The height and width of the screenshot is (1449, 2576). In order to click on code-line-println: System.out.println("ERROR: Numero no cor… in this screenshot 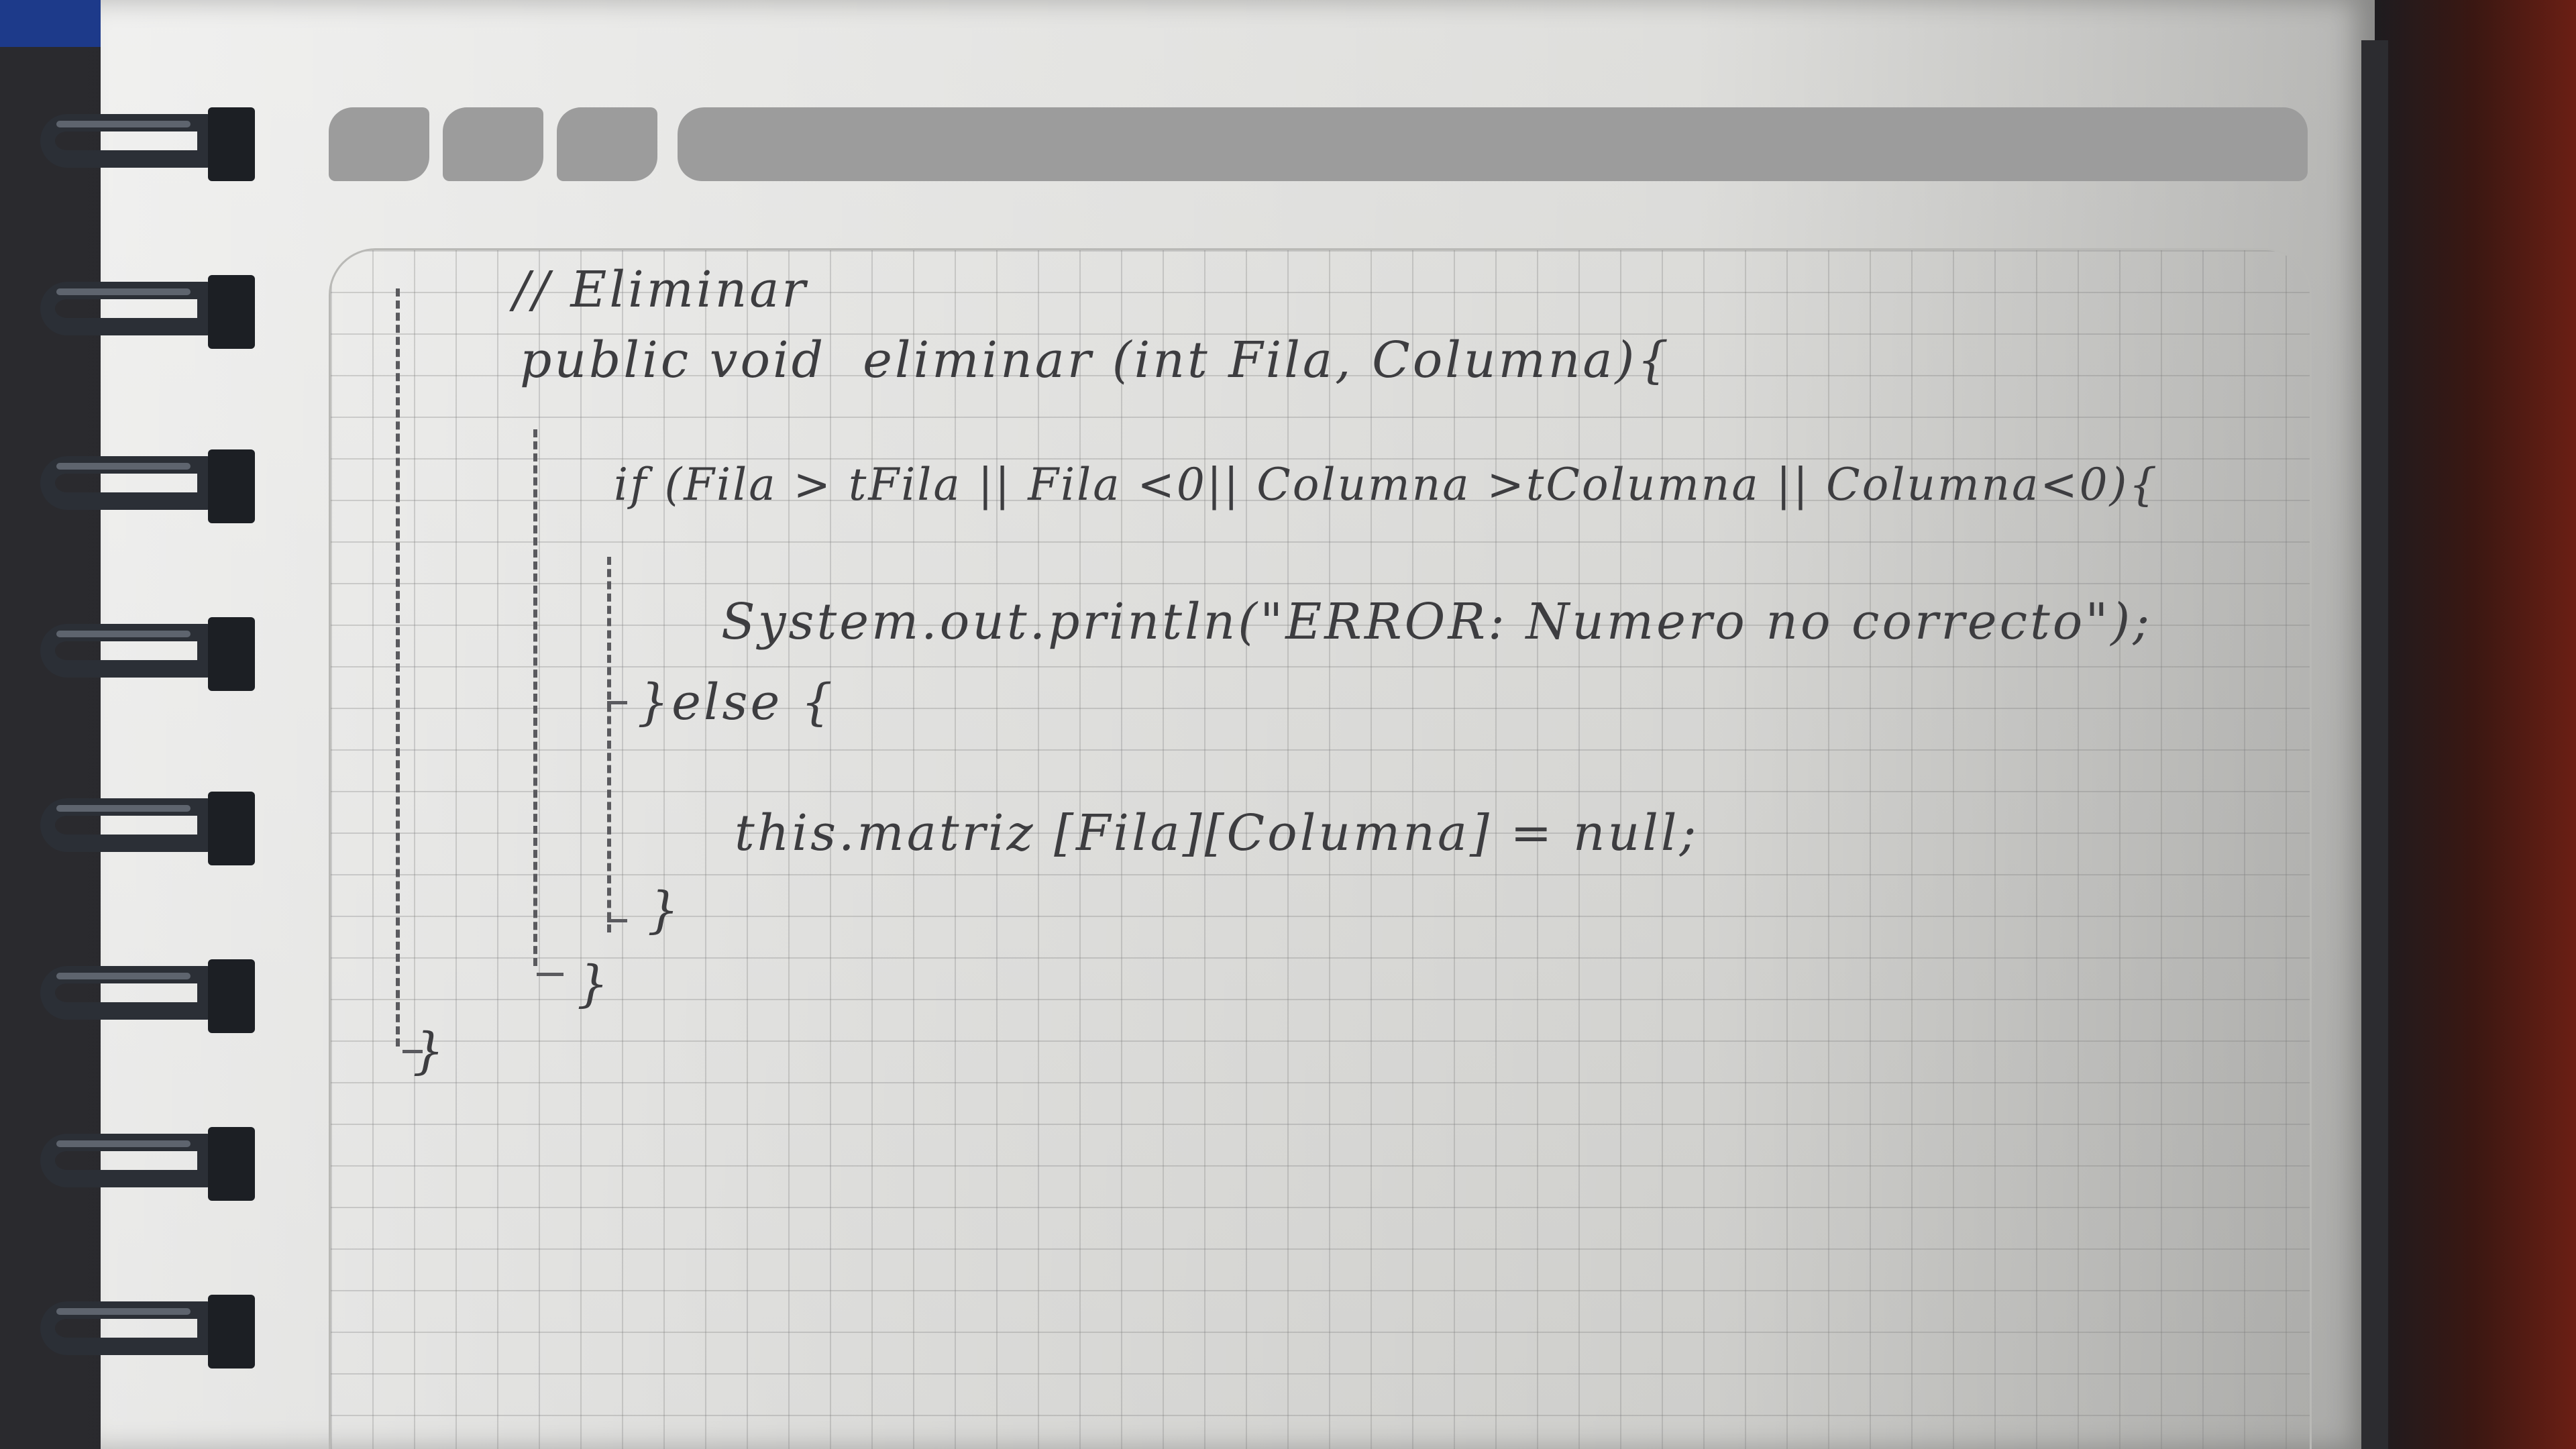, I will do `click(1437, 622)`.